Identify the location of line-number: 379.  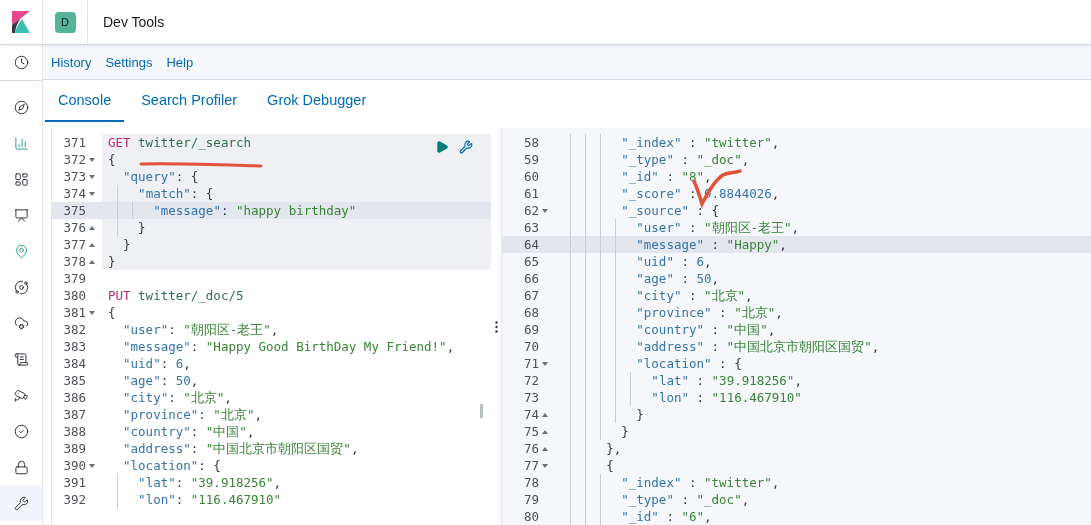
(74, 278).